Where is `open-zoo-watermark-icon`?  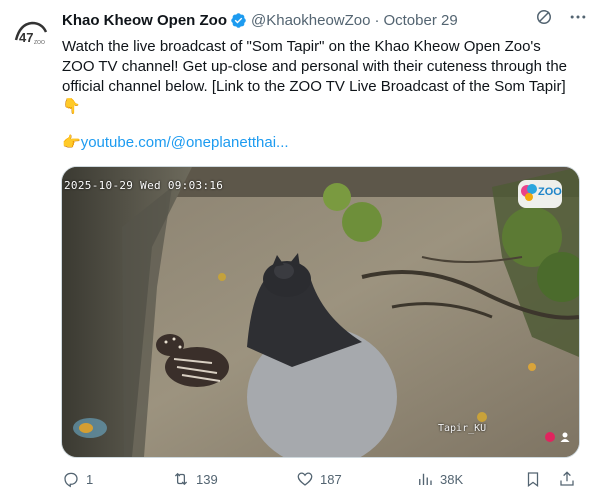 open-zoo-watermark-icon is located at coordinates (90, 428).